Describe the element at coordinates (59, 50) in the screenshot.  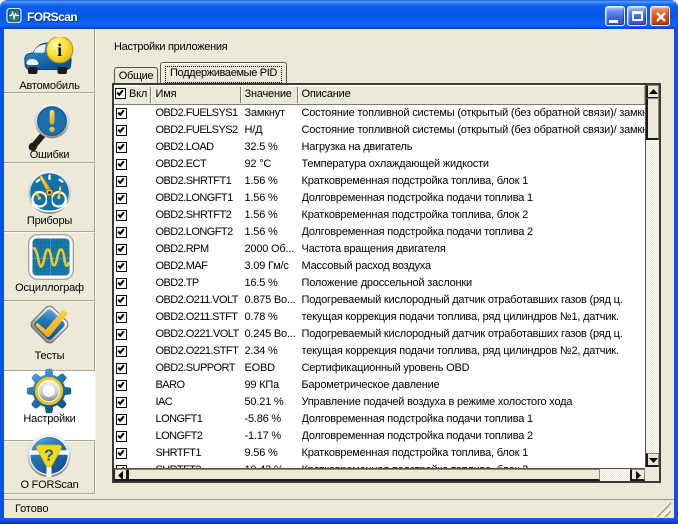
I see `svg-text: i` at that location.